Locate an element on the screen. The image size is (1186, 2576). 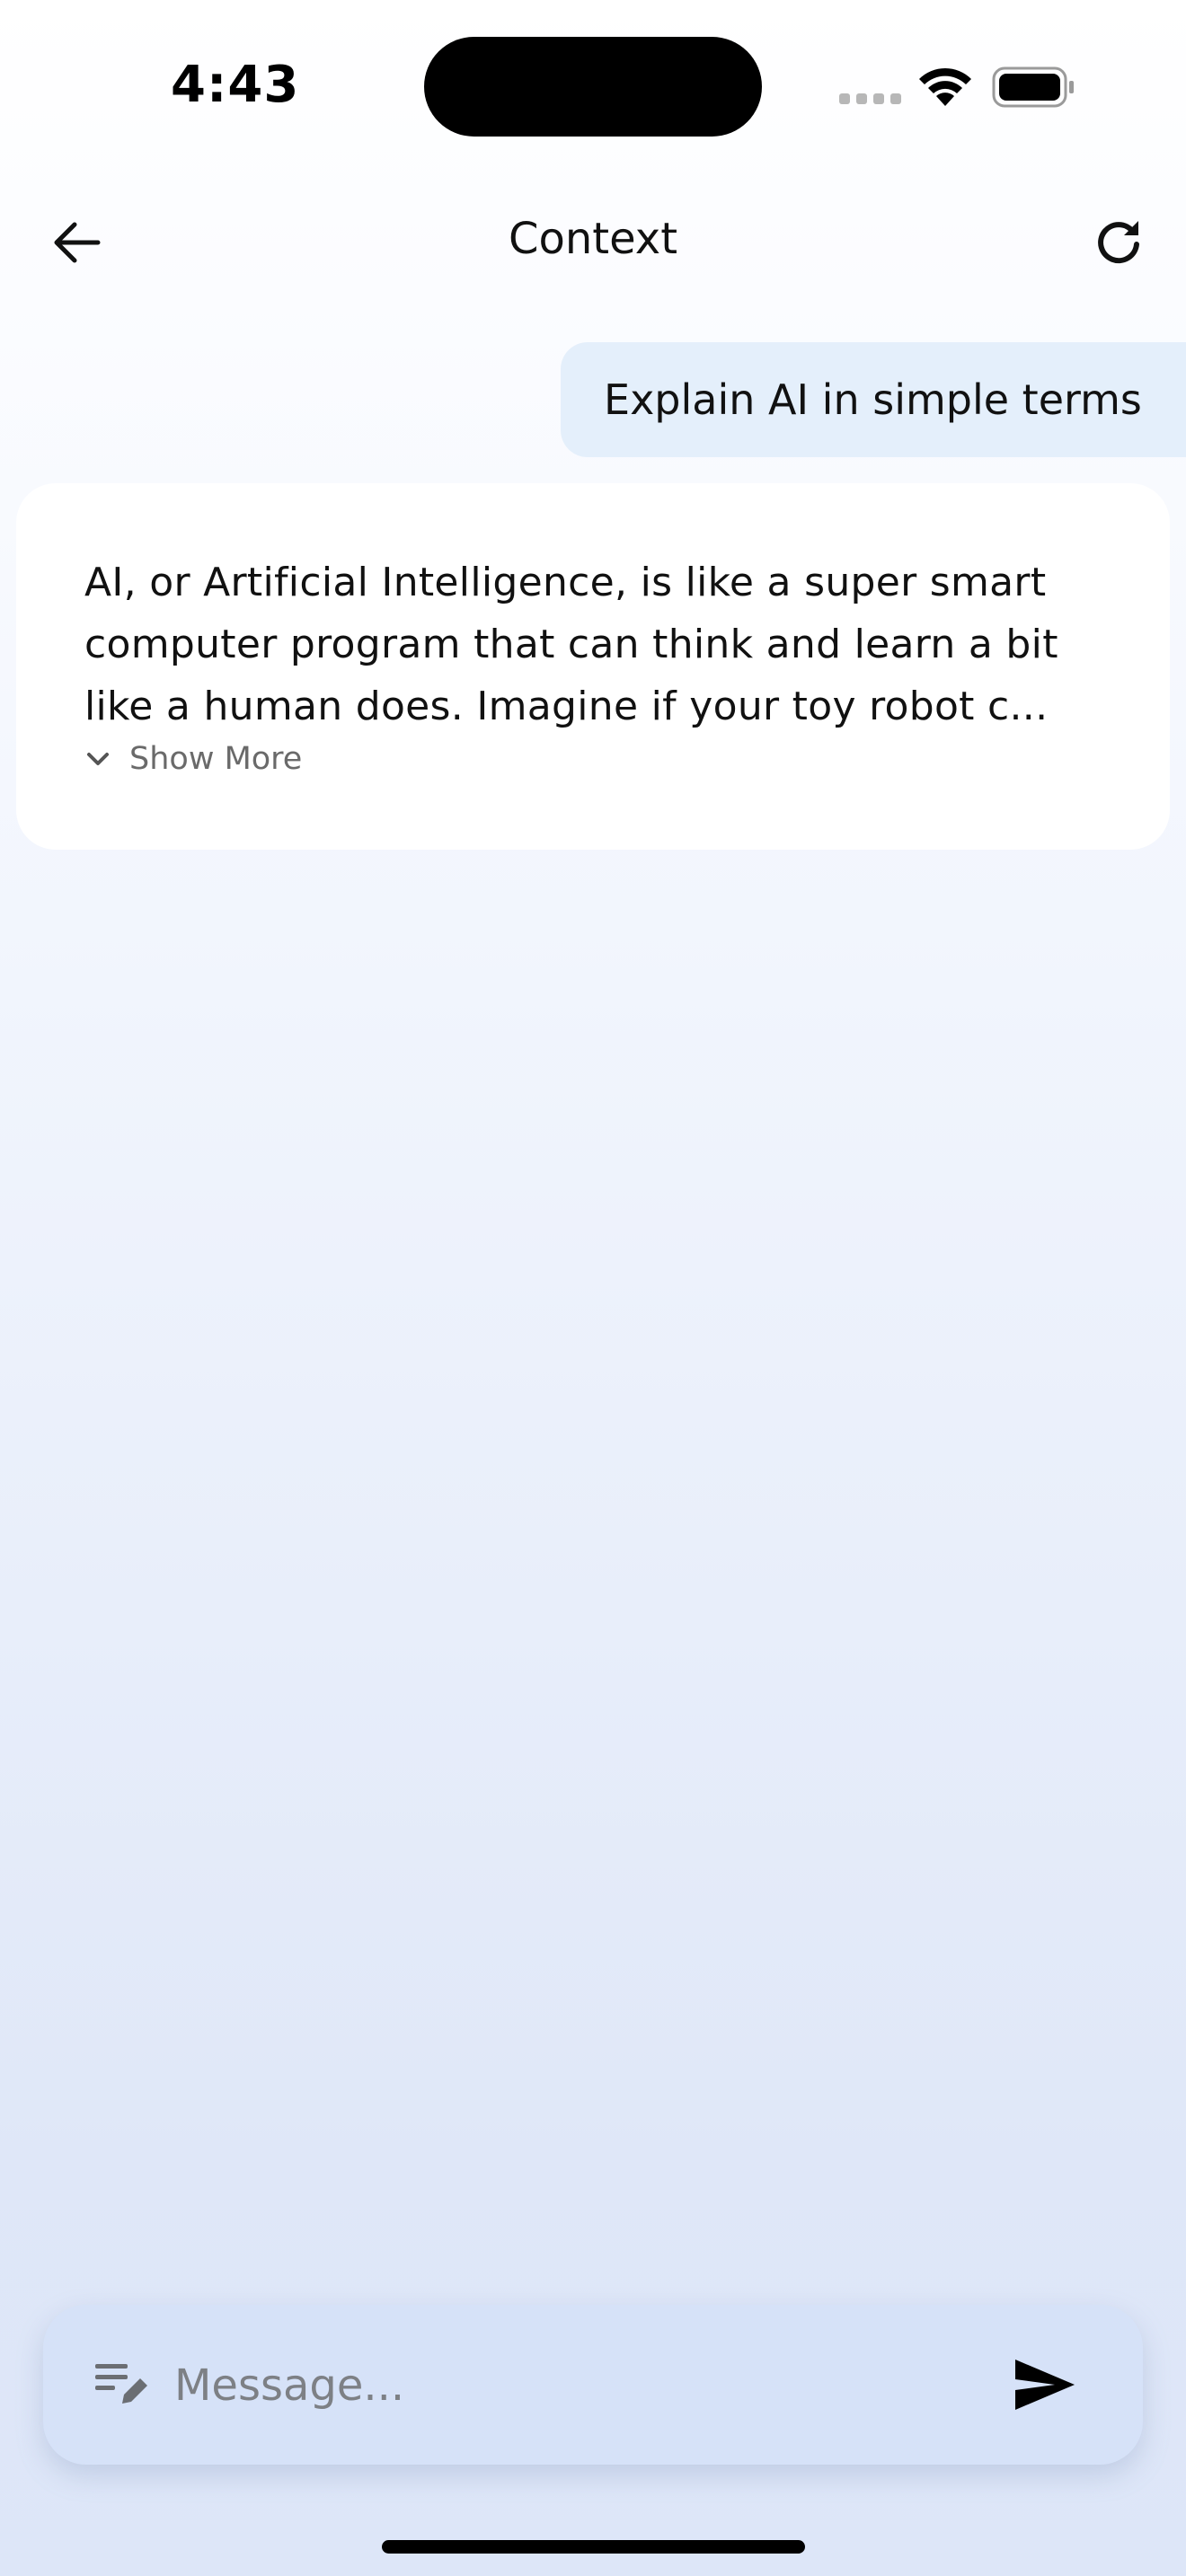
send-button is located at coordinates (1045, 2384).